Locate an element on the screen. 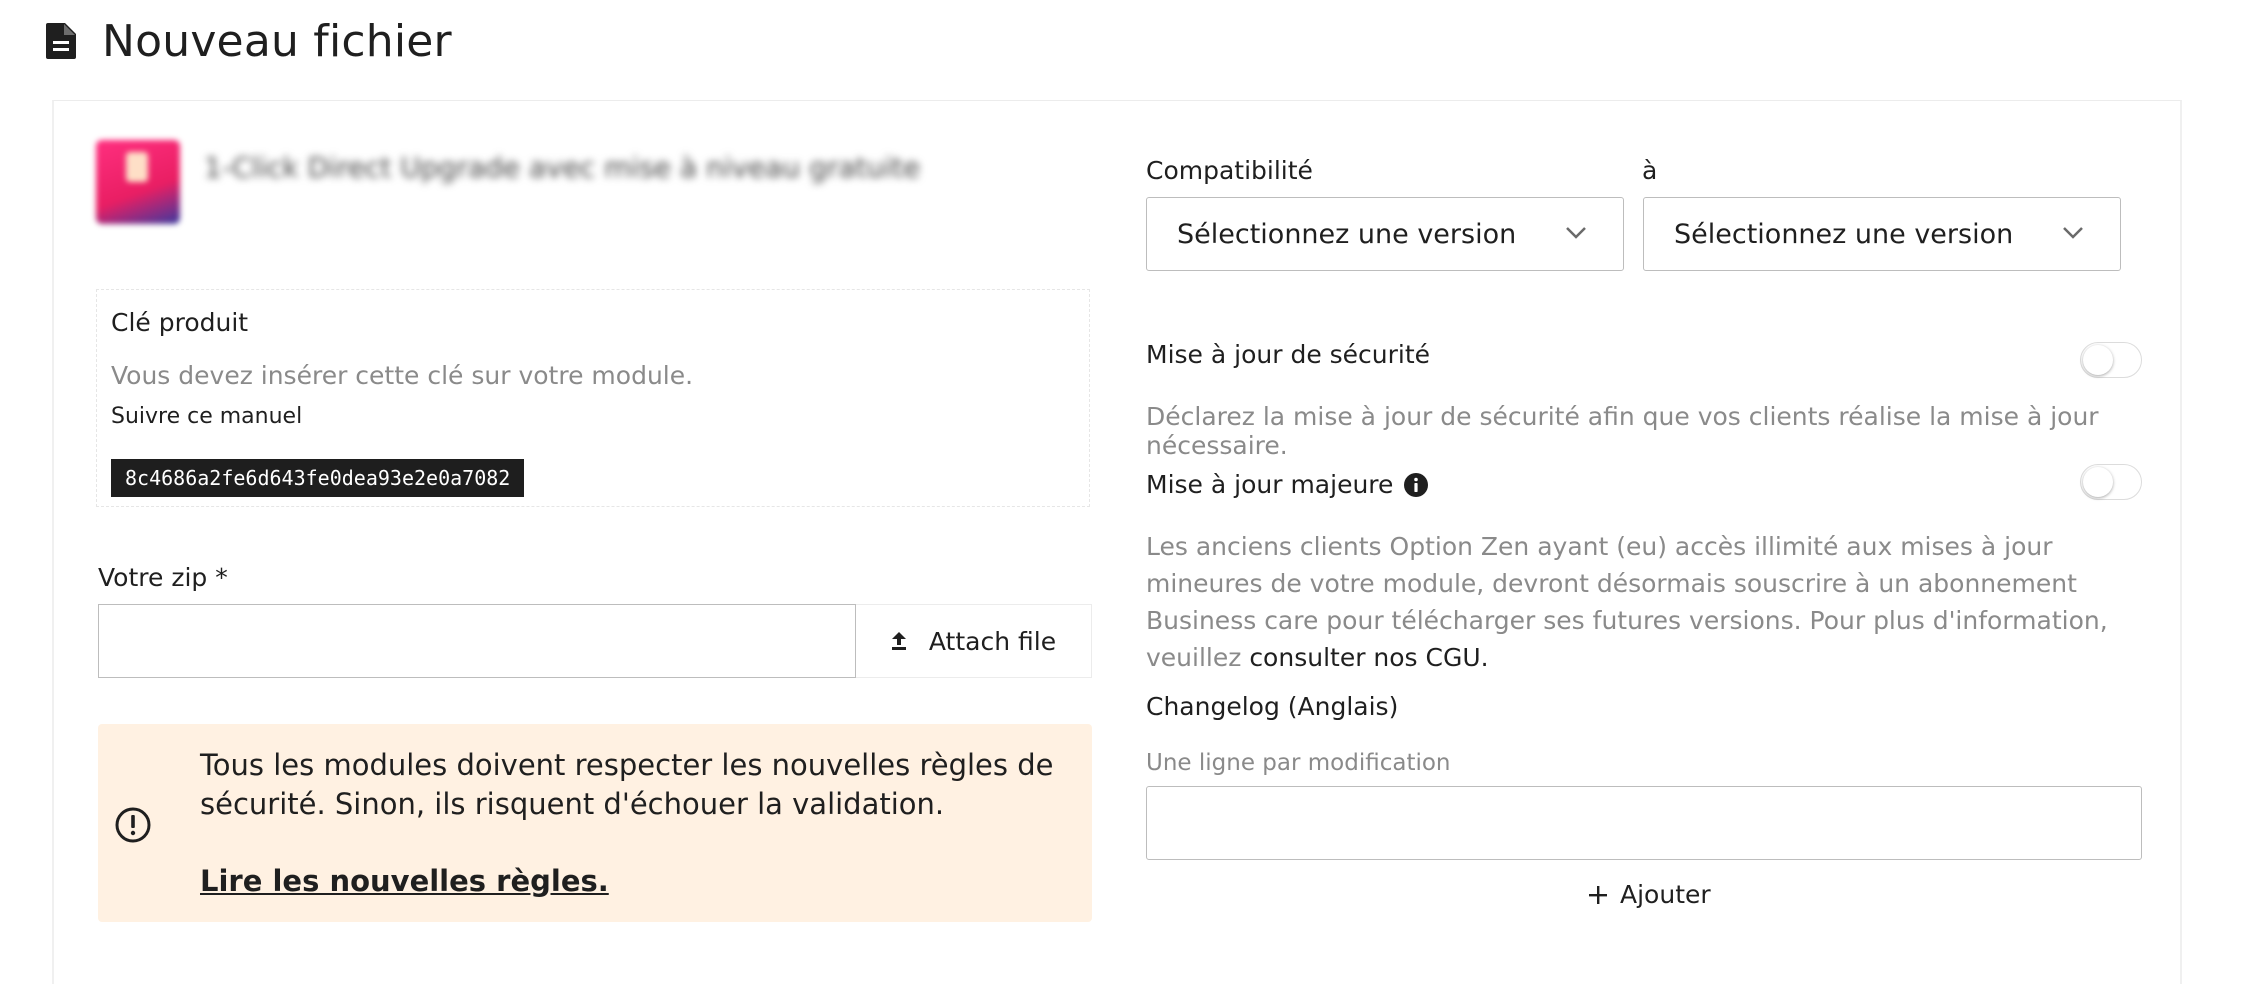 The height and width of the screenshot is (984, 2244). zip-file-input is located at coordinates (477, 641).